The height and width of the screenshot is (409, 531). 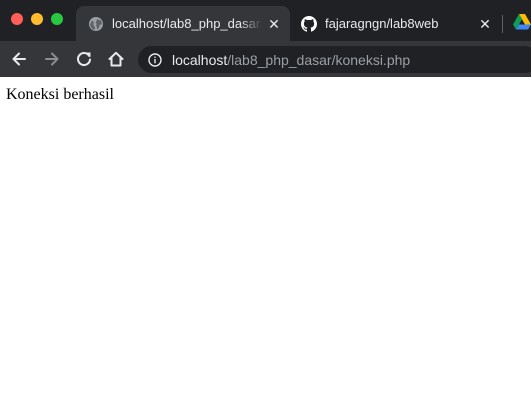 I want to click on github-icon, so click(x=309, y=23).